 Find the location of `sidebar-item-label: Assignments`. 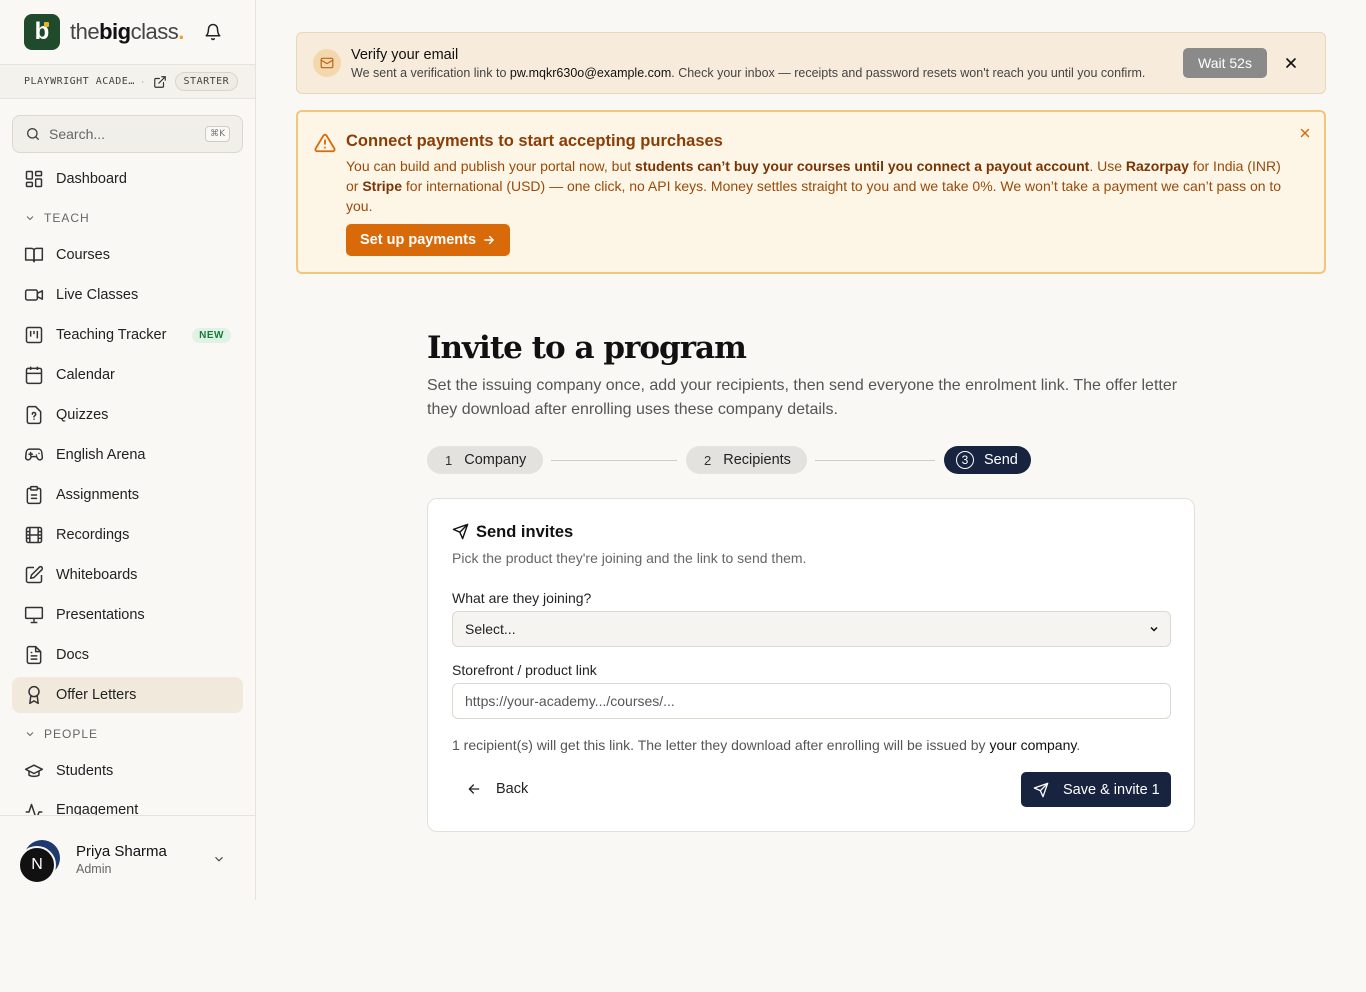

sidebar-item-label: Assignments is located at coordinates (98, 495).